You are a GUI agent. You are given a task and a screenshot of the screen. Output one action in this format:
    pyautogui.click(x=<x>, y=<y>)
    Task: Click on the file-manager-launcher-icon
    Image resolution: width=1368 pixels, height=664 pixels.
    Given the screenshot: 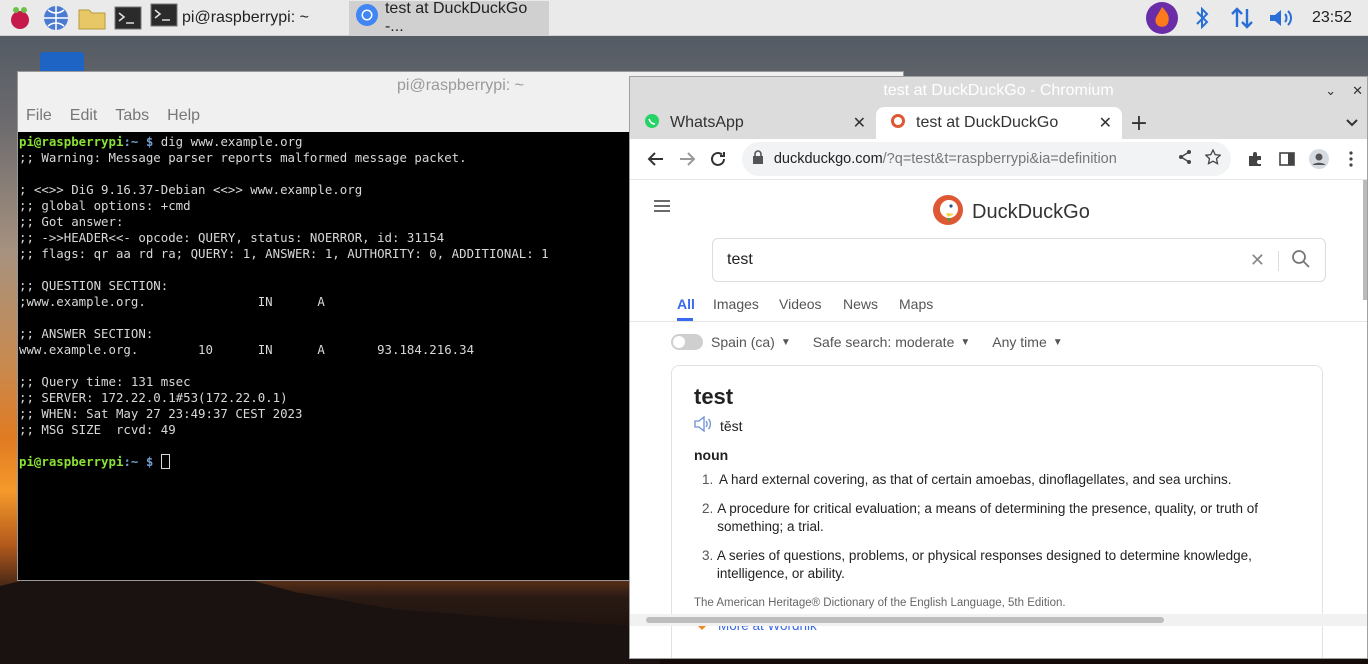 What is the action you would take?
    pyautogui.click(x=92, y=18)
    